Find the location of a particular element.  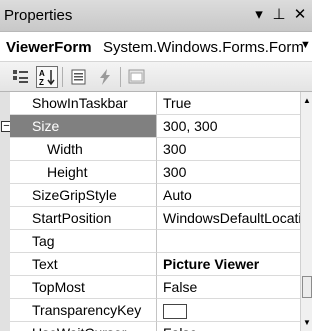

property-row-topmost: TopMost False is located at coordinates (150, 287).